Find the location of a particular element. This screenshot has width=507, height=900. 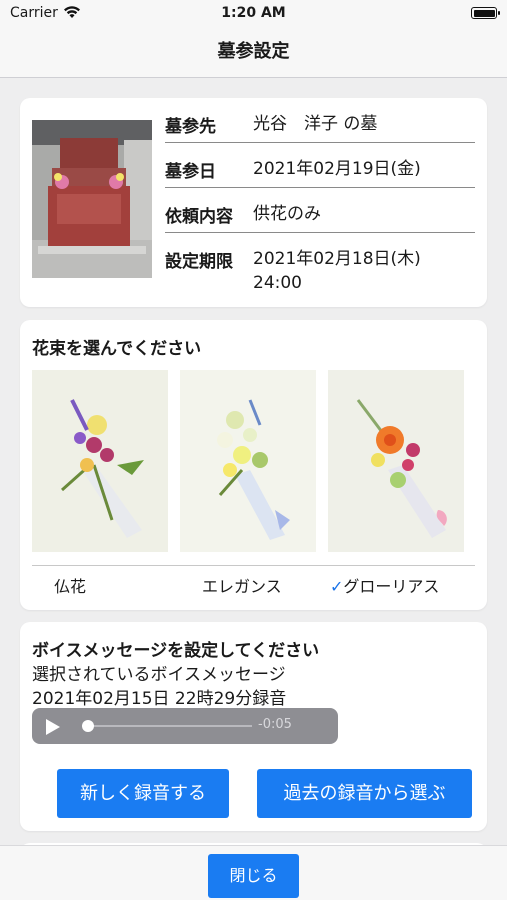

info-label: 墓参先 is located at coordinates (190, 127).